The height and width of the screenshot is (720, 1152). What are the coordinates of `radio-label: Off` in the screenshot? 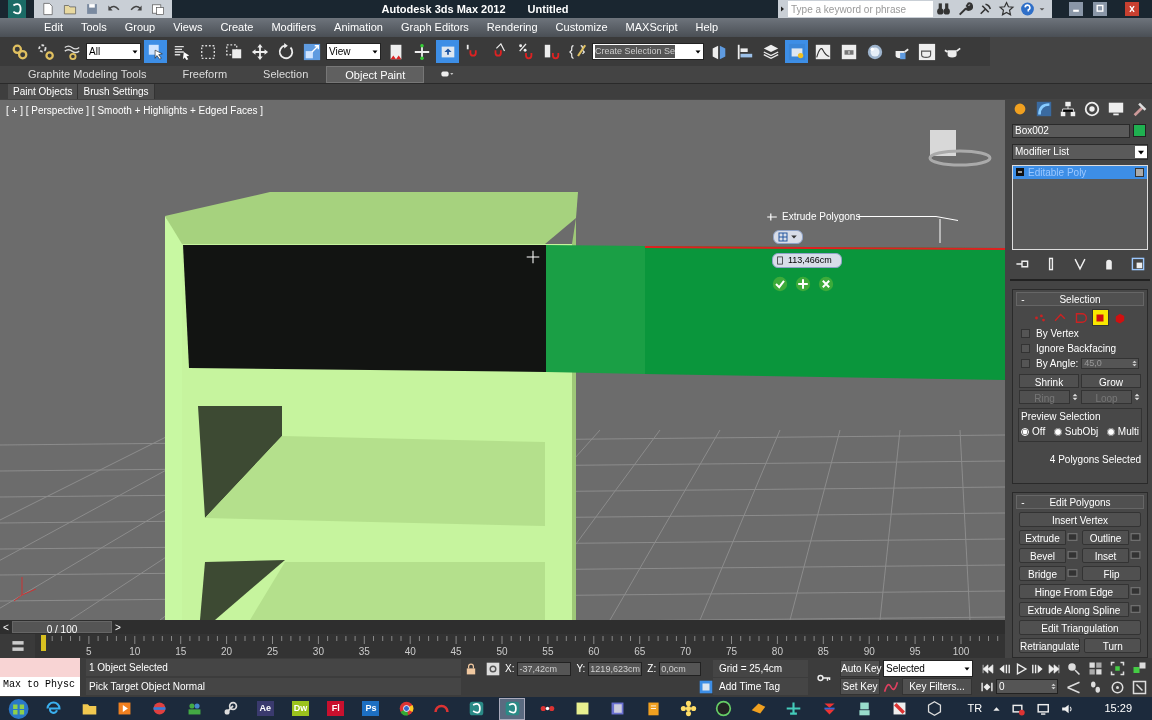 It's located at (1039, 432).